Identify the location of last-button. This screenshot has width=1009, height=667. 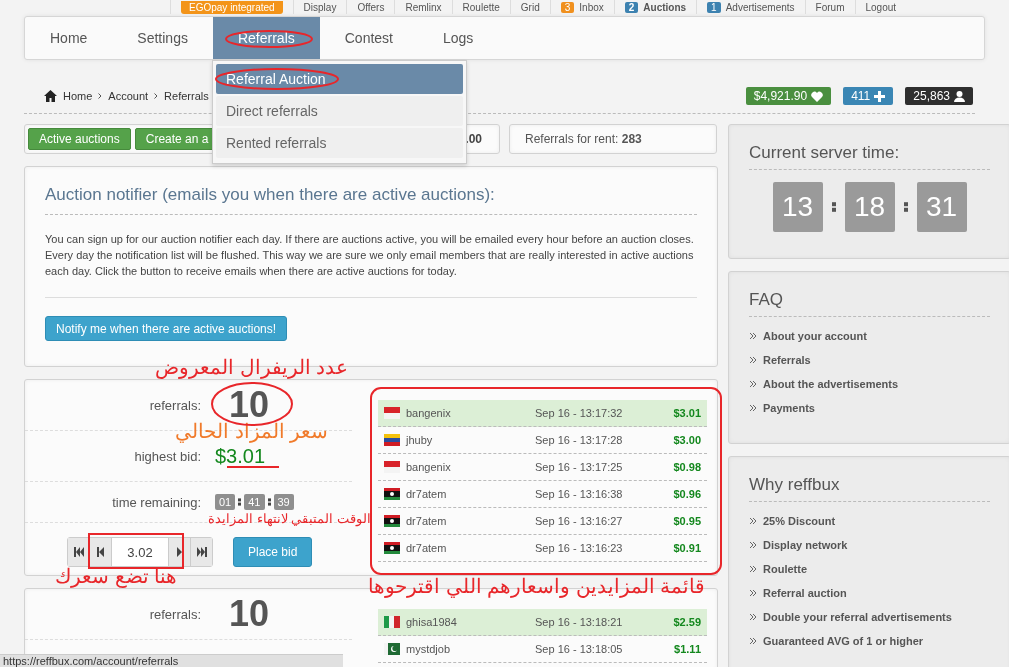
(201, 552).